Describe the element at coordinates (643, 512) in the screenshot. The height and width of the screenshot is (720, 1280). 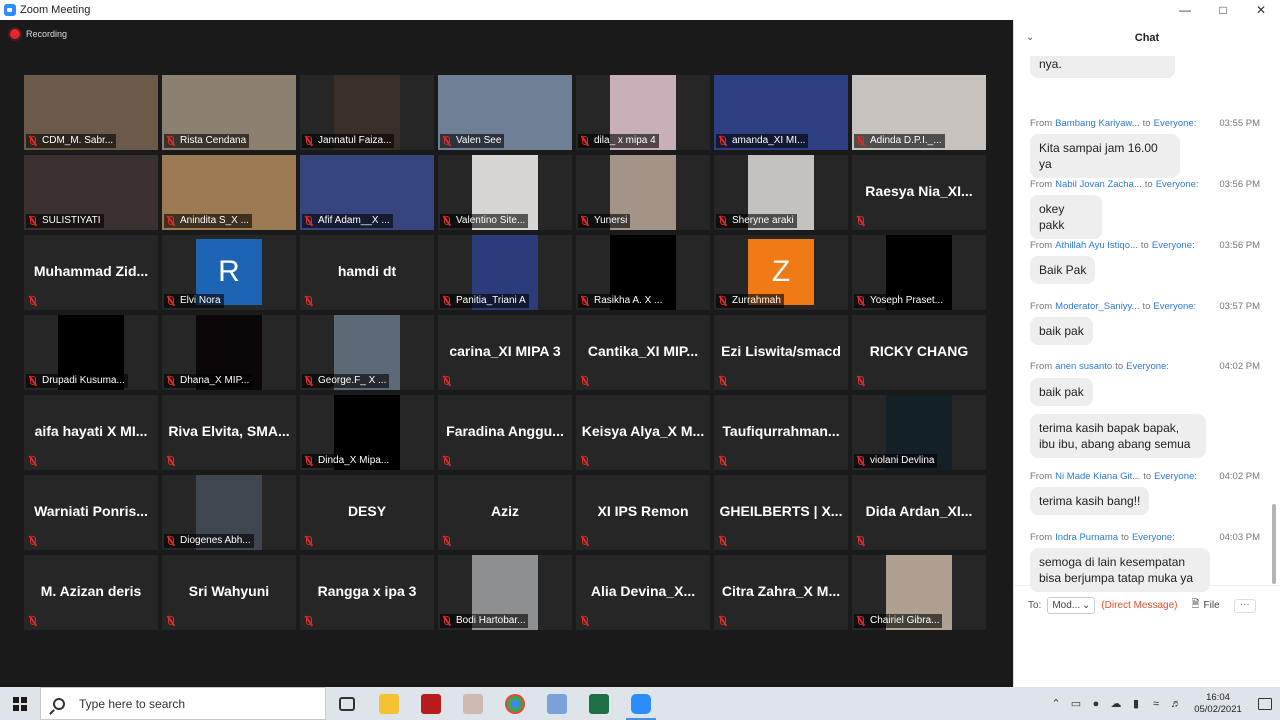
I see `participant-tile: XI IPS Remon` at that location.